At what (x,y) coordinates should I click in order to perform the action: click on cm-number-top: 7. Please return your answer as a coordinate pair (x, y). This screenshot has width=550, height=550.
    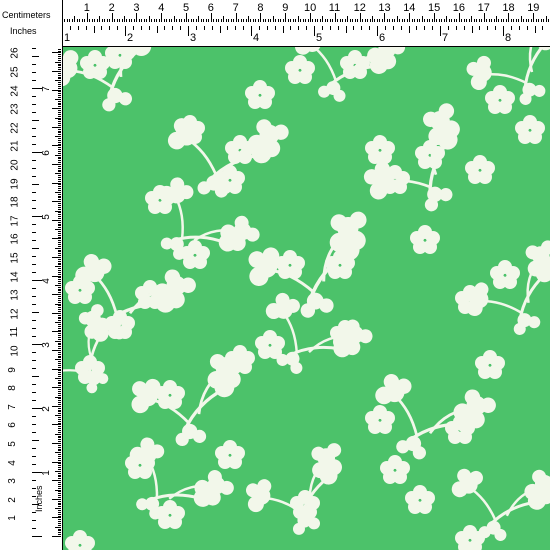
    Looking at the image, I should click on (235, 8).